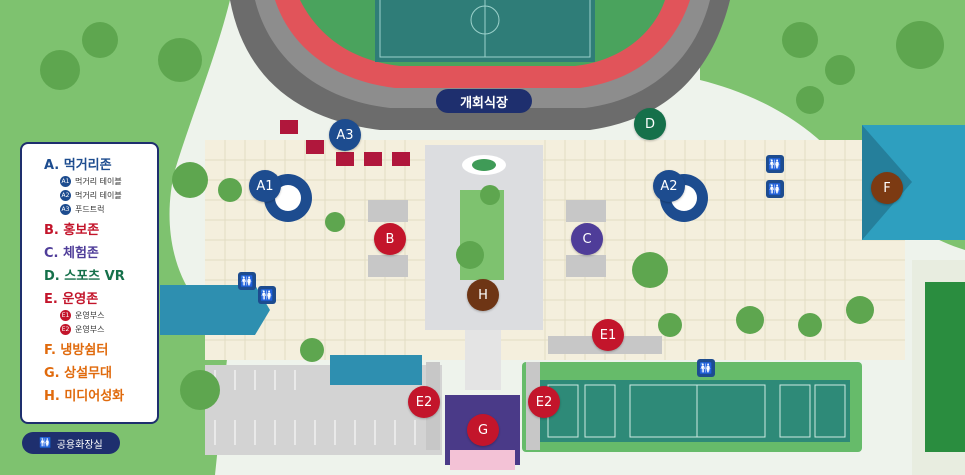 This screenshot has height=475, width=965. What do you see at coordinates (65, 209) in the screenshot?
I see `legend-badge: A3` at bounding box center [65, 209].